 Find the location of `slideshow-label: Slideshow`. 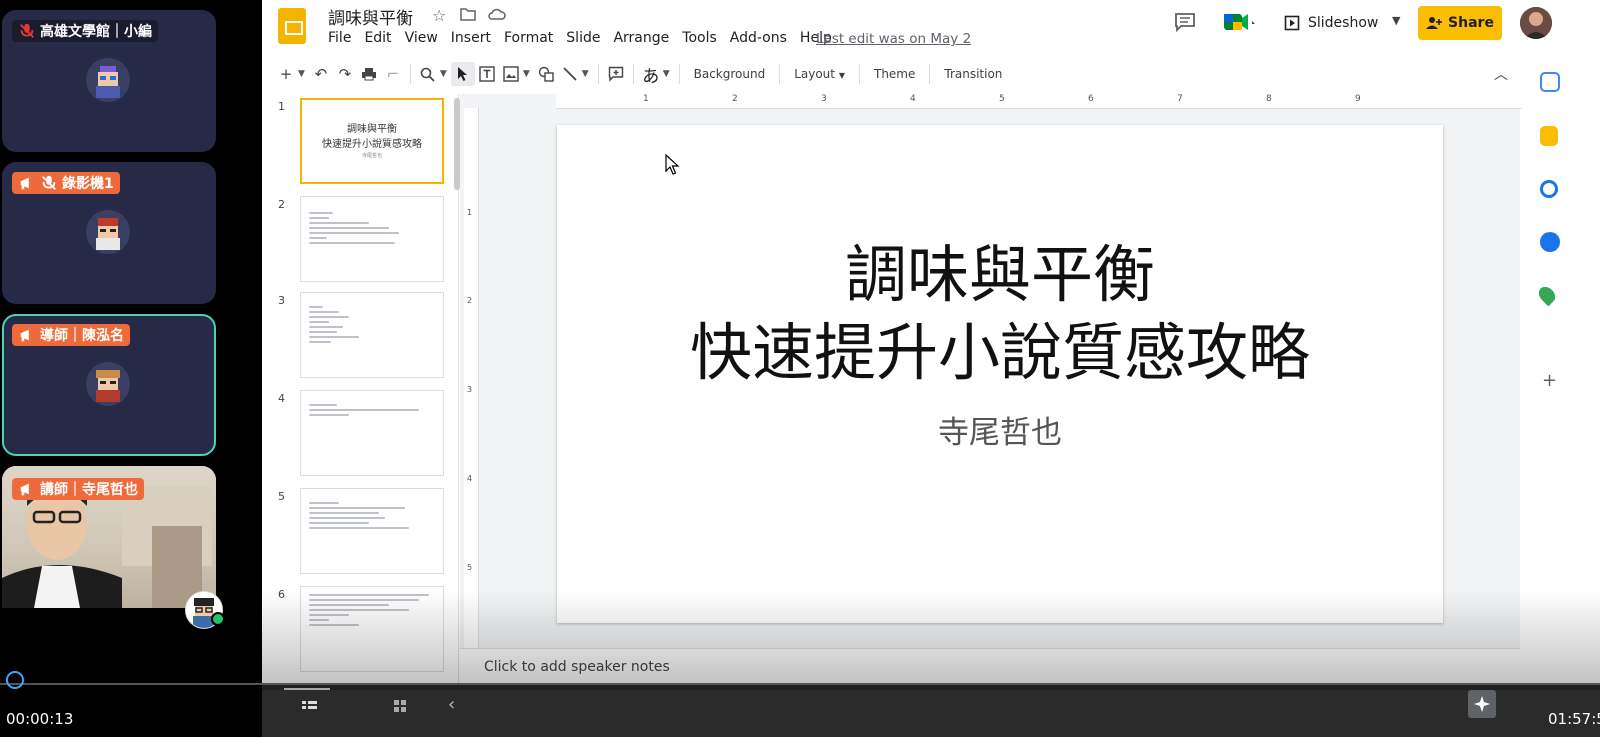

slideshow-label: Slideshow is located at coordinates (1343, 23).